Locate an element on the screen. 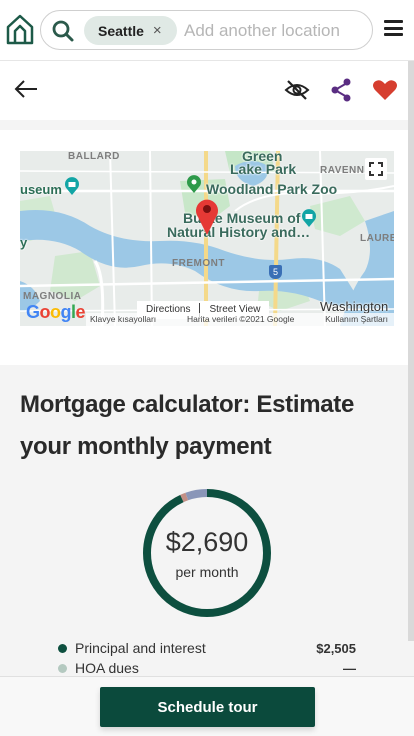  search-bar: Seattle × Add another location is located at coordinates (206, 30).